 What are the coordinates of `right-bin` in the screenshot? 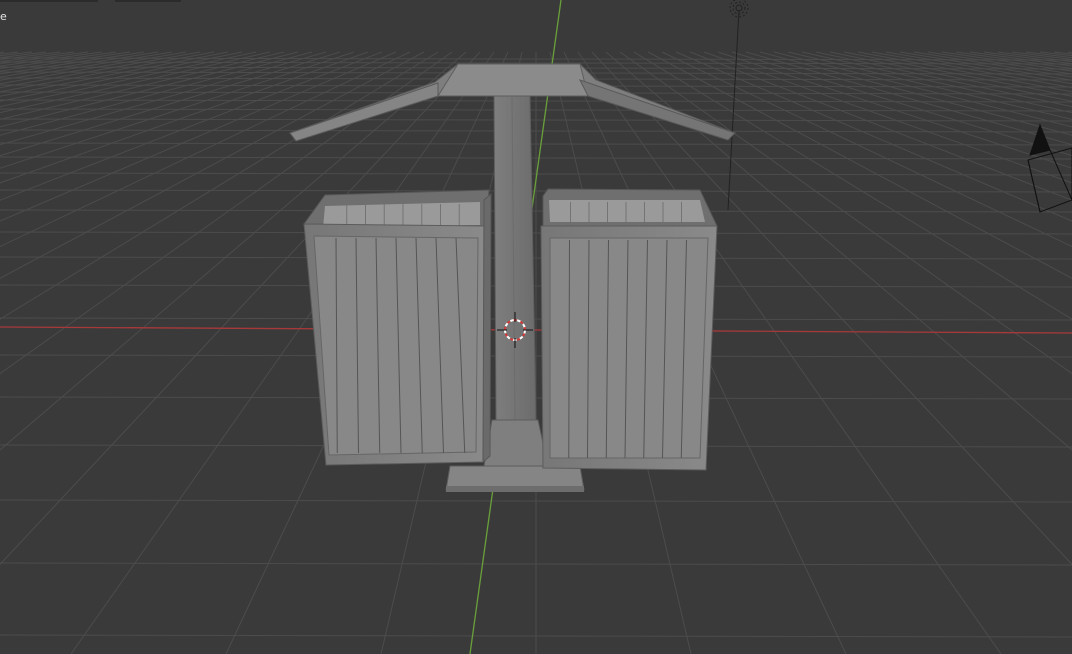 It's located at (629, 329).